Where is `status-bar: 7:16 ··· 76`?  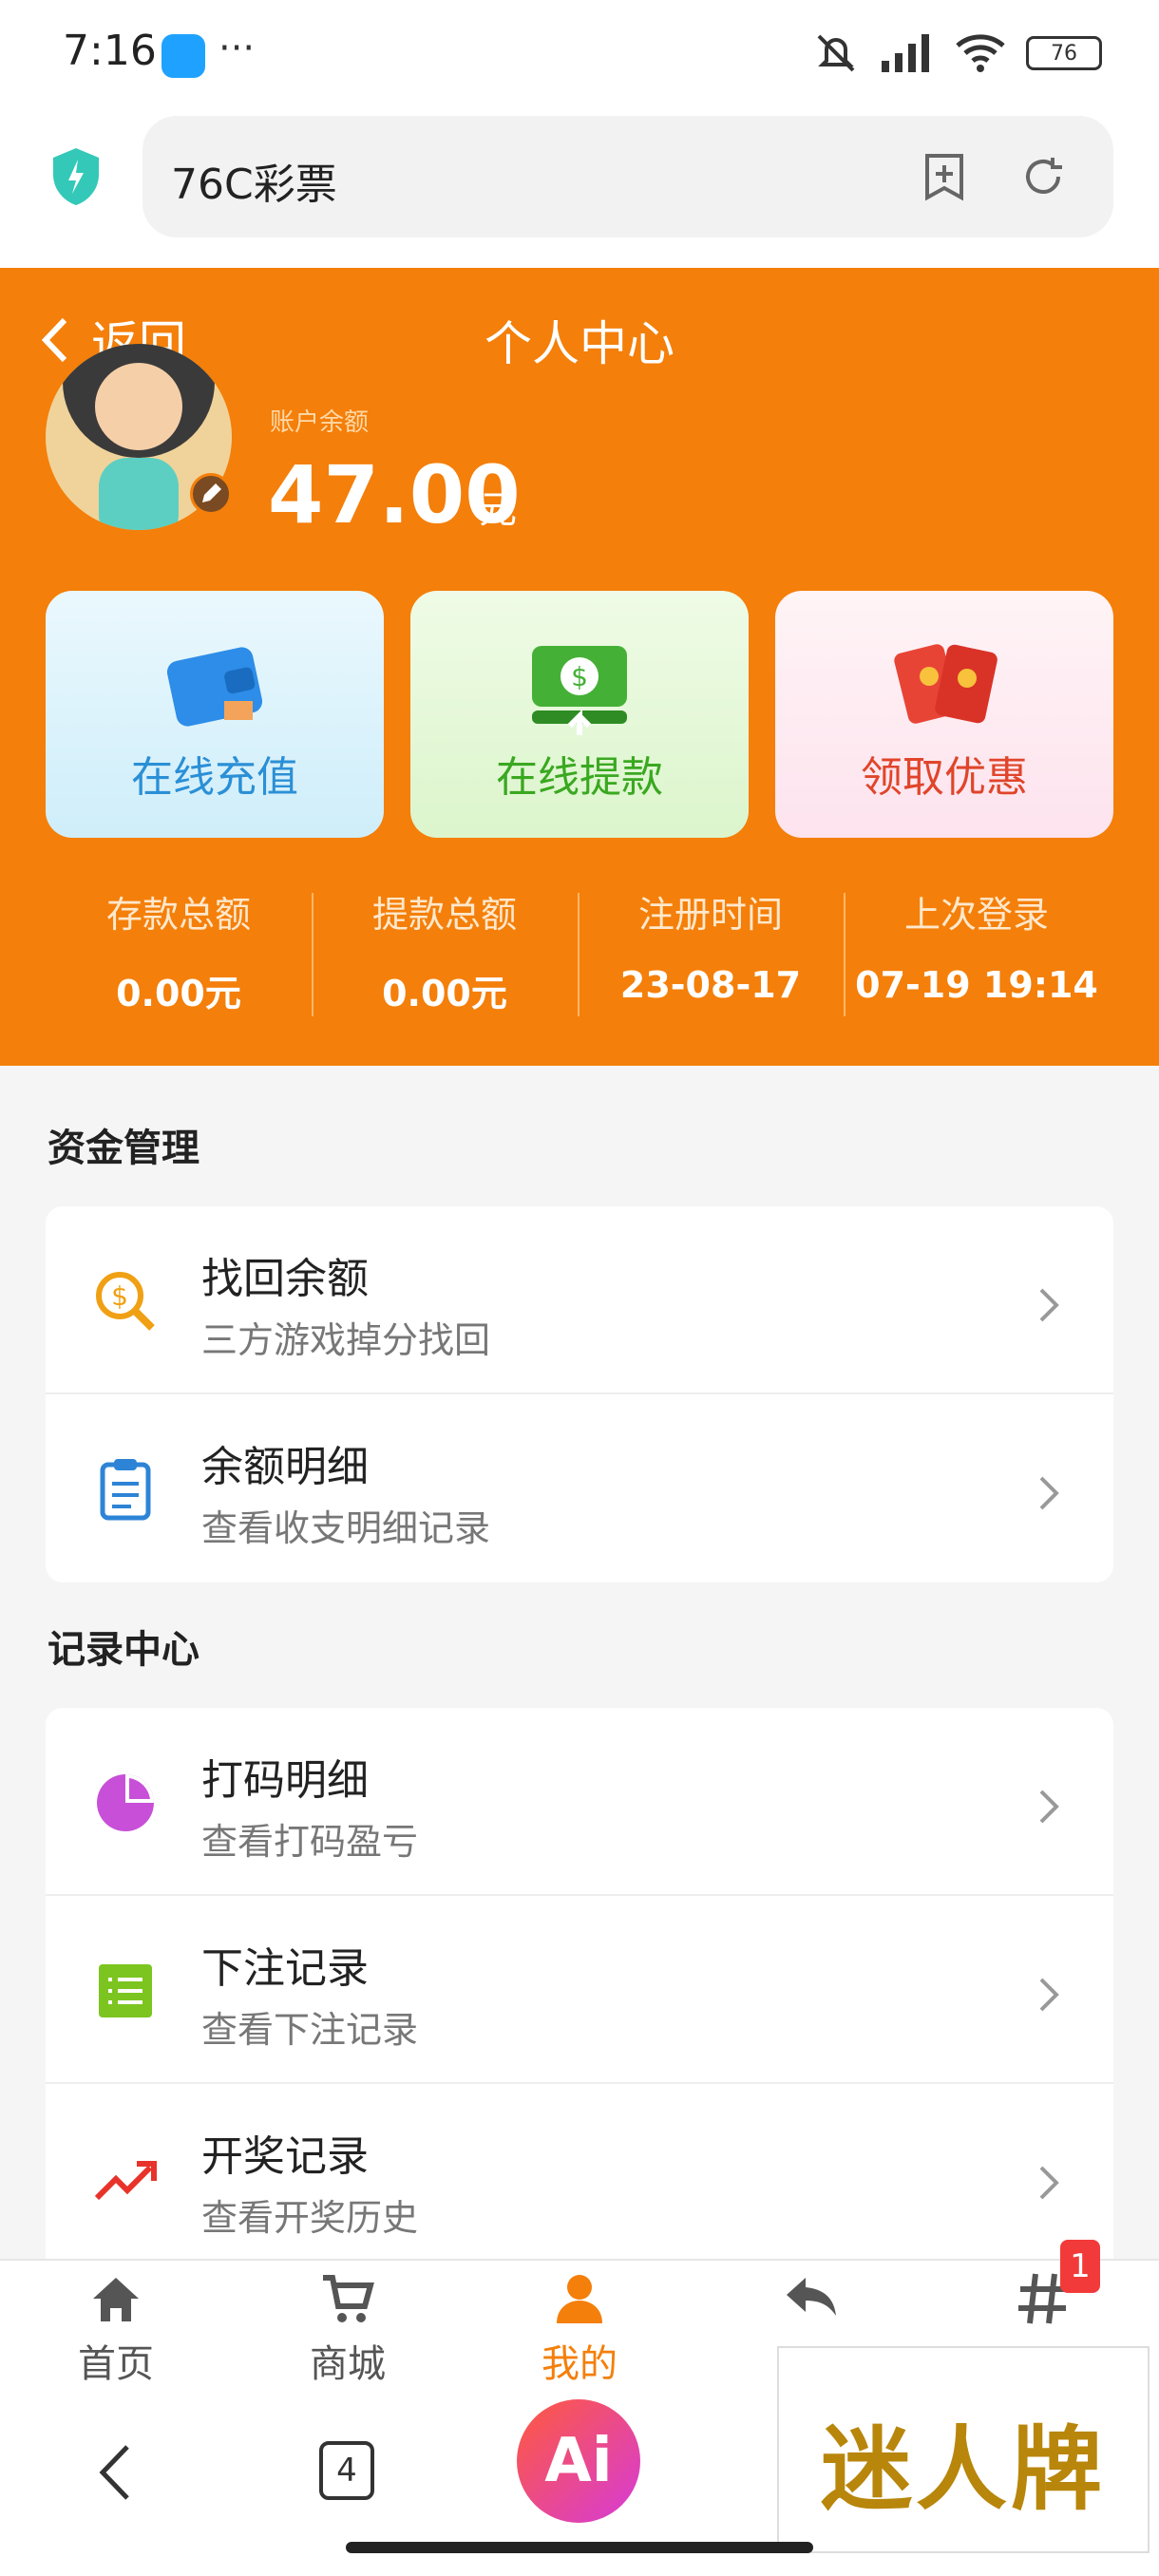 status-bar: 7:16 ··· 76 is located at coordinates (579, 56).